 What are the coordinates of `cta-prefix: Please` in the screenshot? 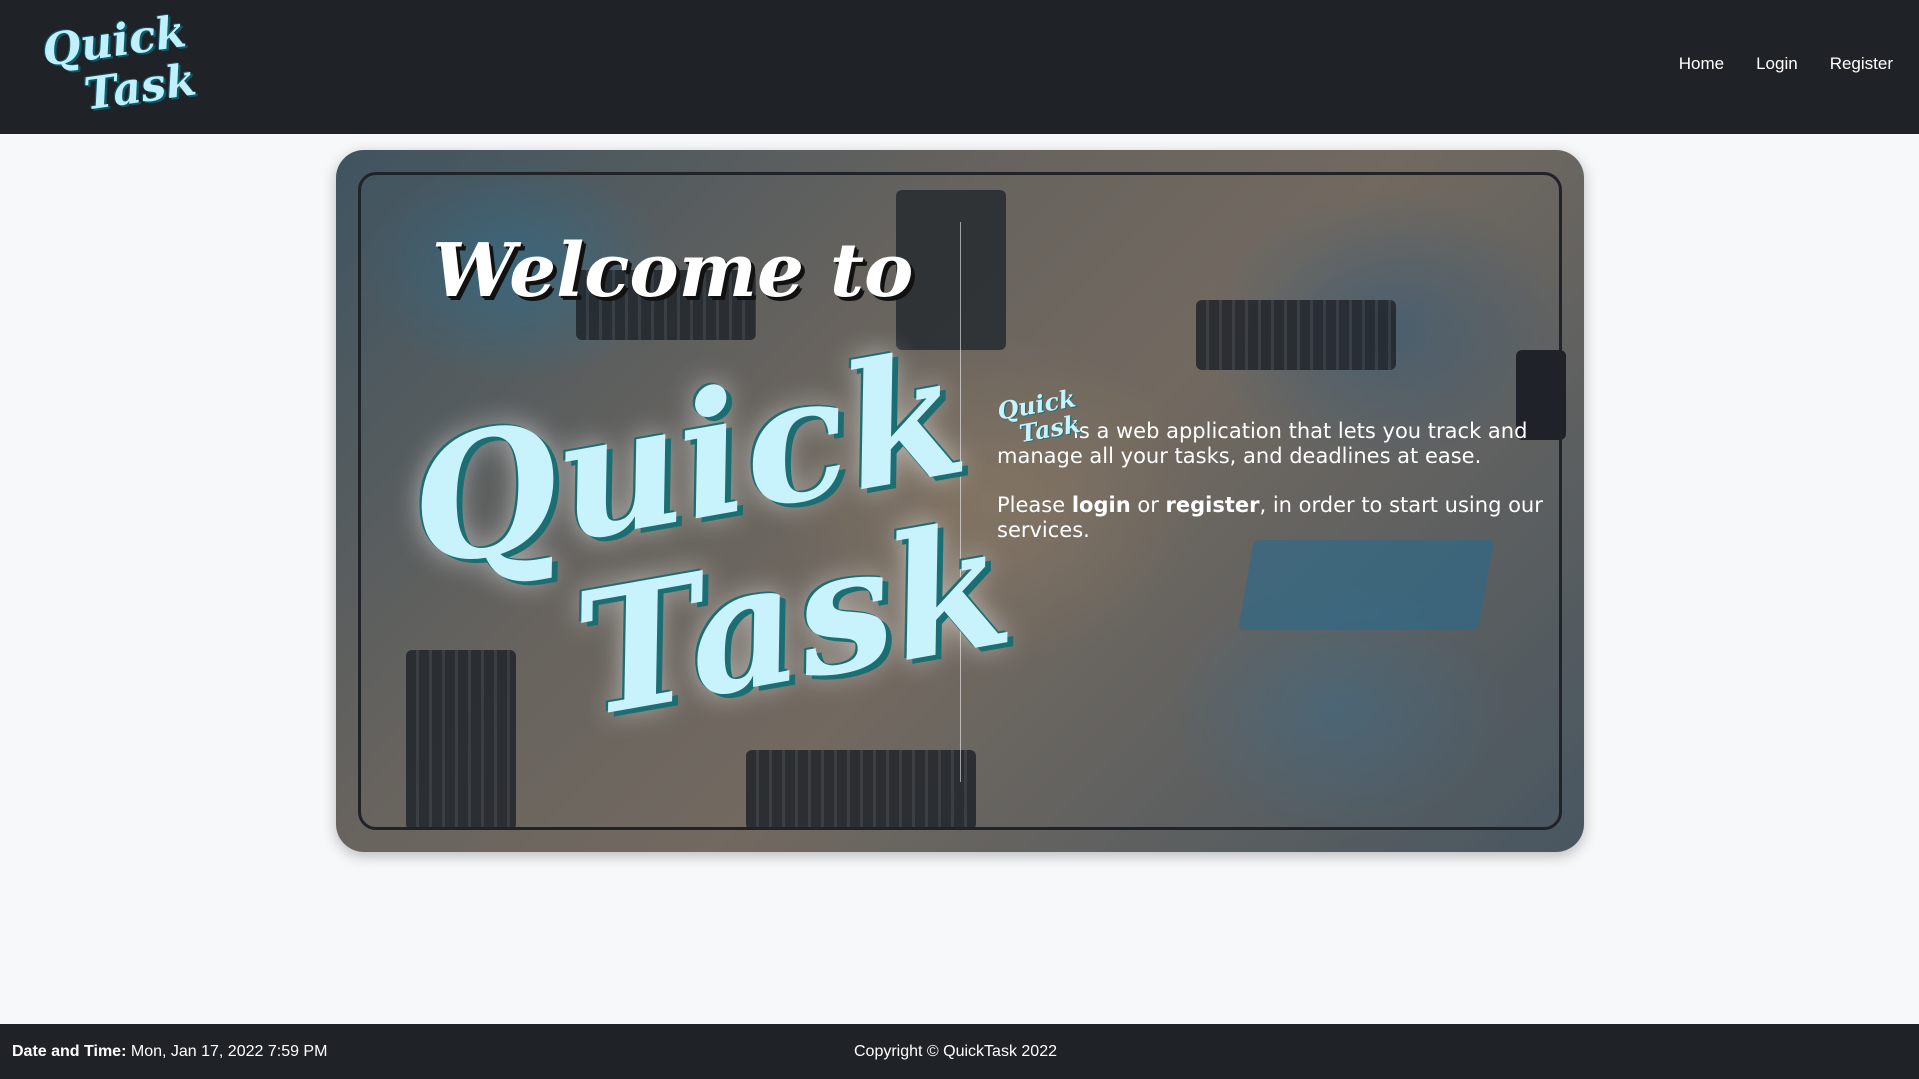 It's located at (1031, 505).